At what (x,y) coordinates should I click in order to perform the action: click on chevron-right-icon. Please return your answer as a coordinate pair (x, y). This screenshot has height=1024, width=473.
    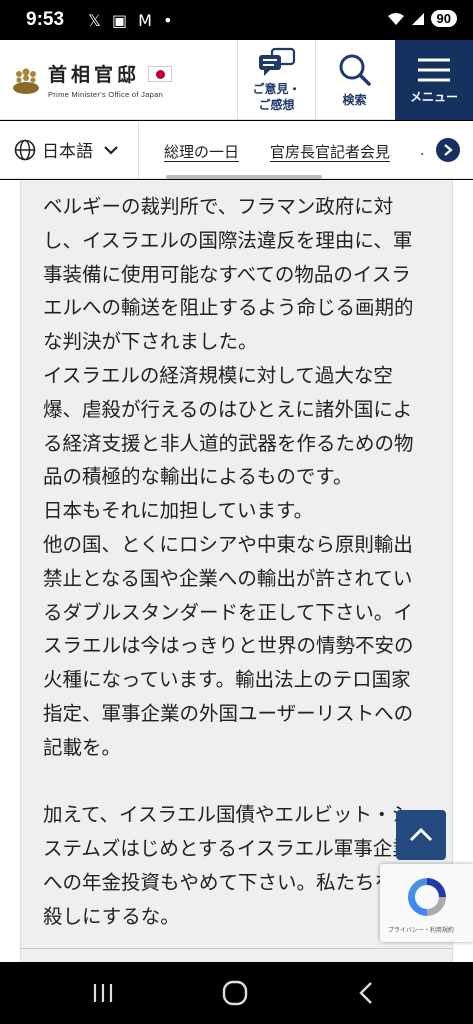
    Looking at the image, I should click on (448, 150).